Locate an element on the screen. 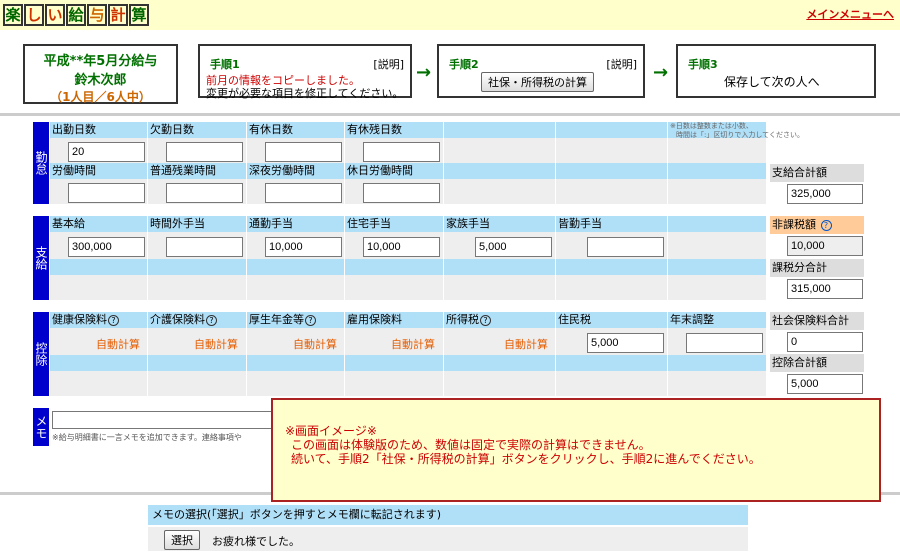 The width and height of the screenshot is (900, 554). payment-grid: 基本給 時間外手当 通勤手当 住宅手当 家族手当 皆勤手当 is located at coordinates (408, 258).